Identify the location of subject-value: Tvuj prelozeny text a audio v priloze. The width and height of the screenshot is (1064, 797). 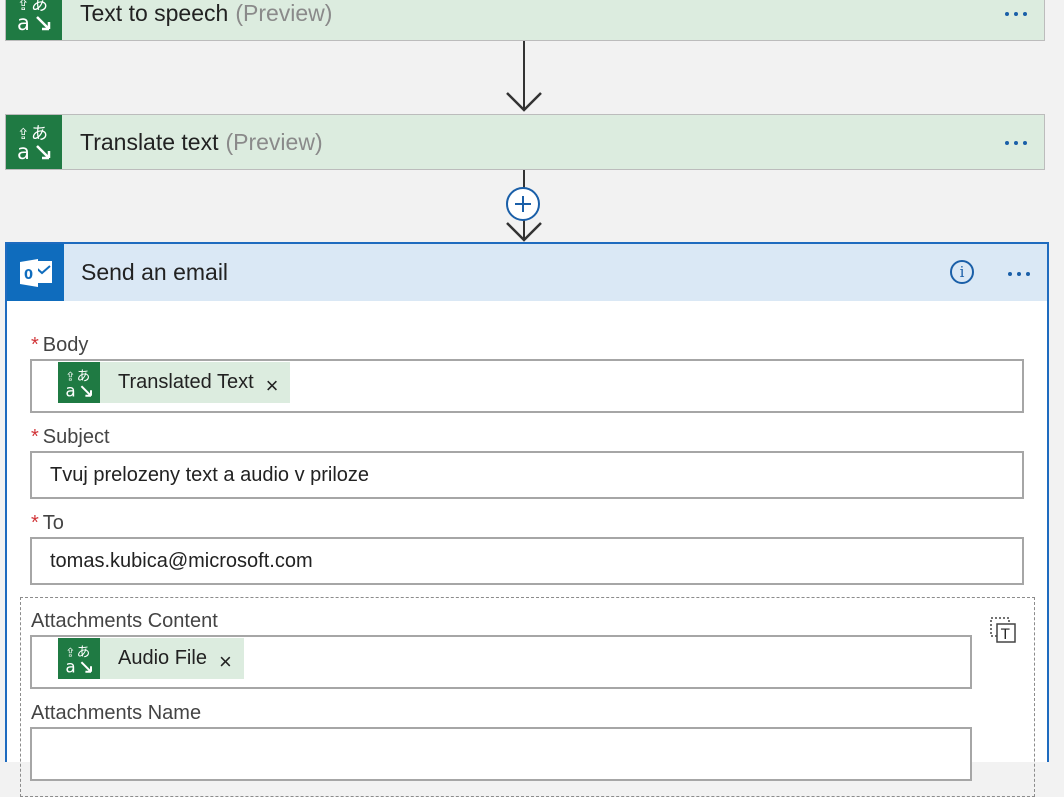
(210, 474).